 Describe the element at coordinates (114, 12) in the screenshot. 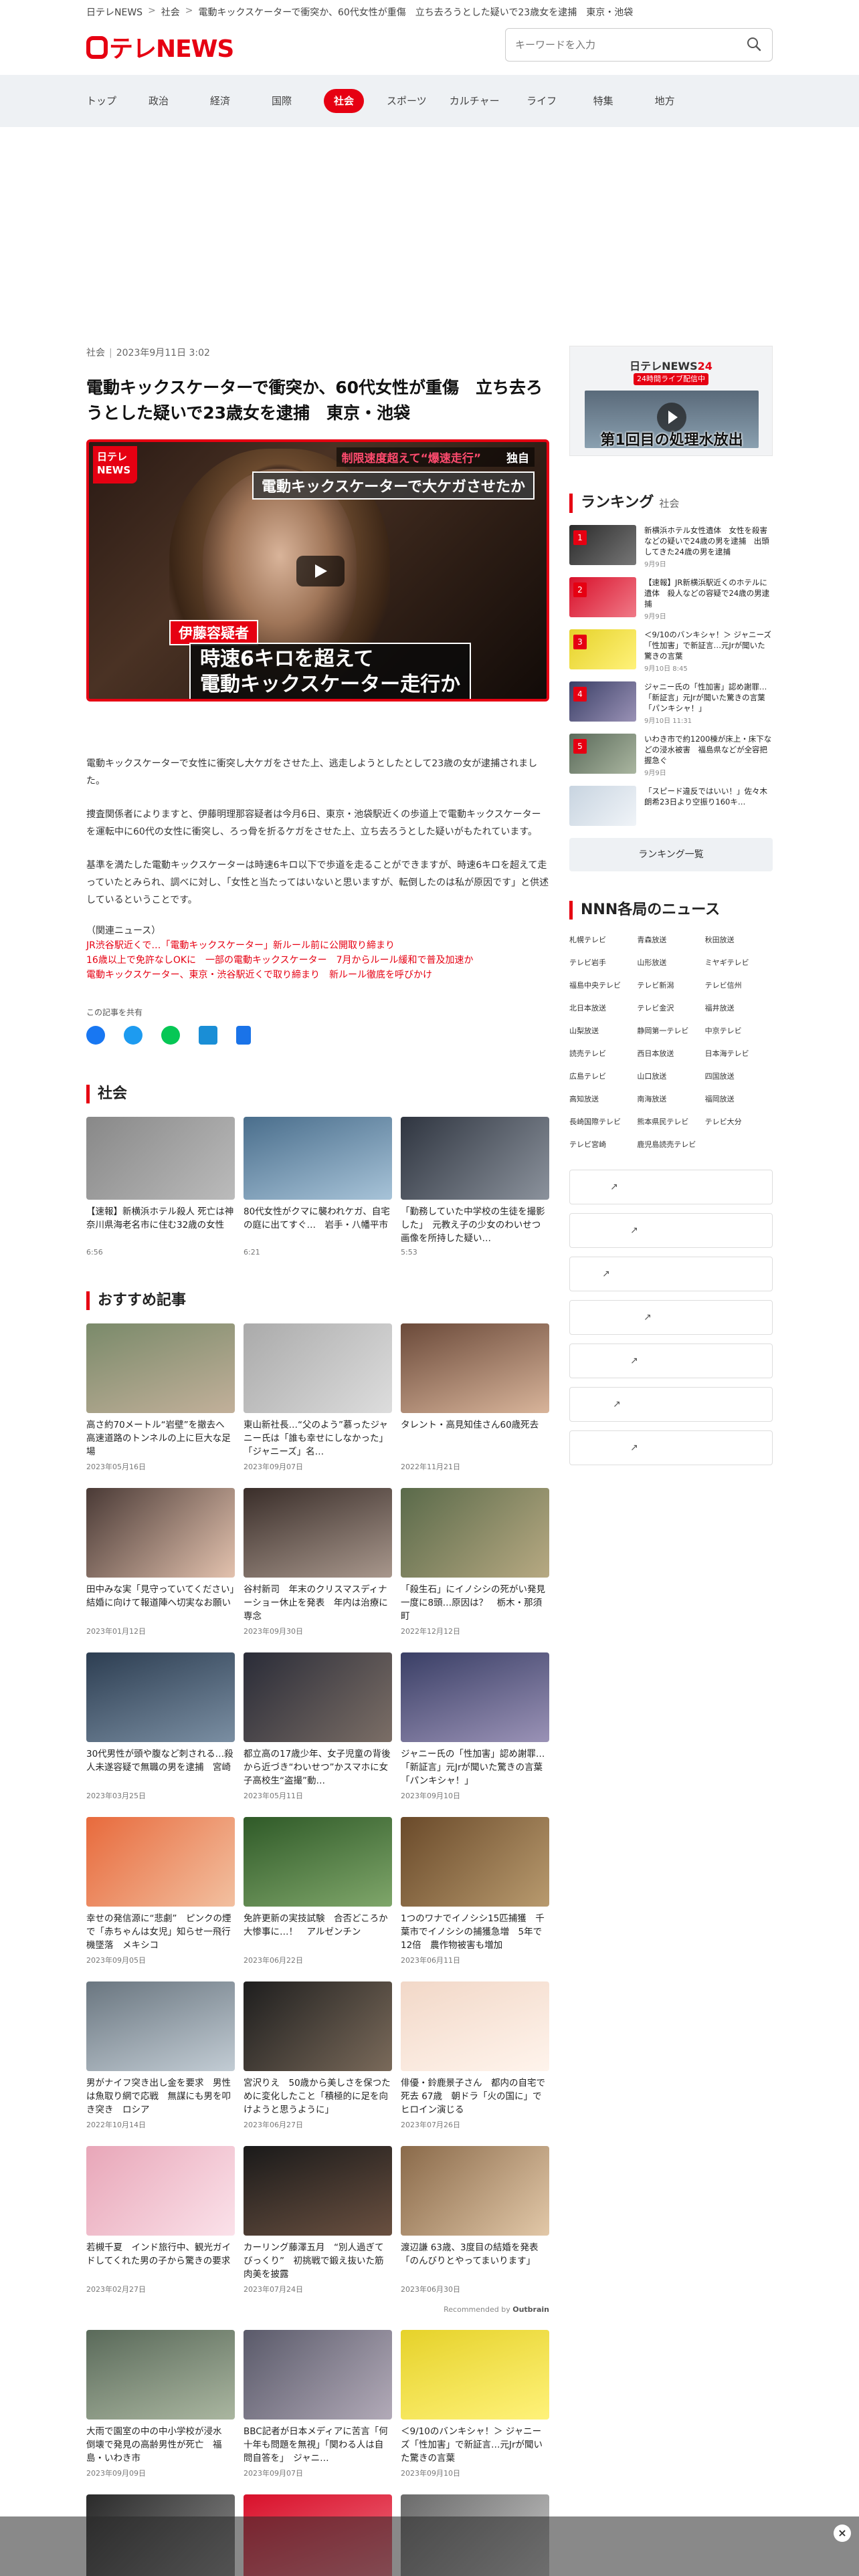

I see `breadcrumb-home: 日テレNEWS` at that location.